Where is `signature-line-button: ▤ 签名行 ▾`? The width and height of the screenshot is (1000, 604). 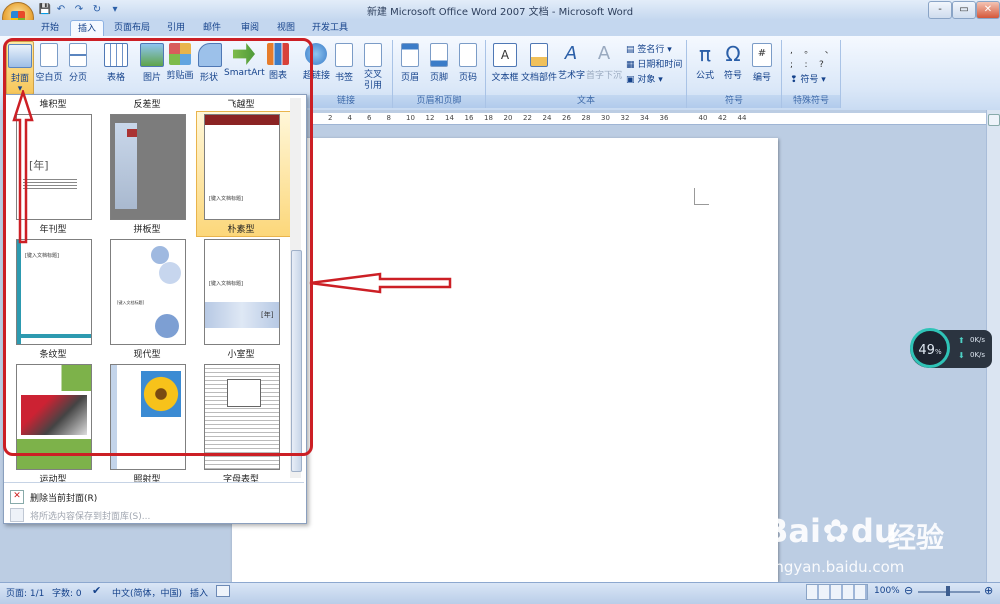 signature-line-button: ▤ 签名行 ▾ is located at coordinates (649, 48).